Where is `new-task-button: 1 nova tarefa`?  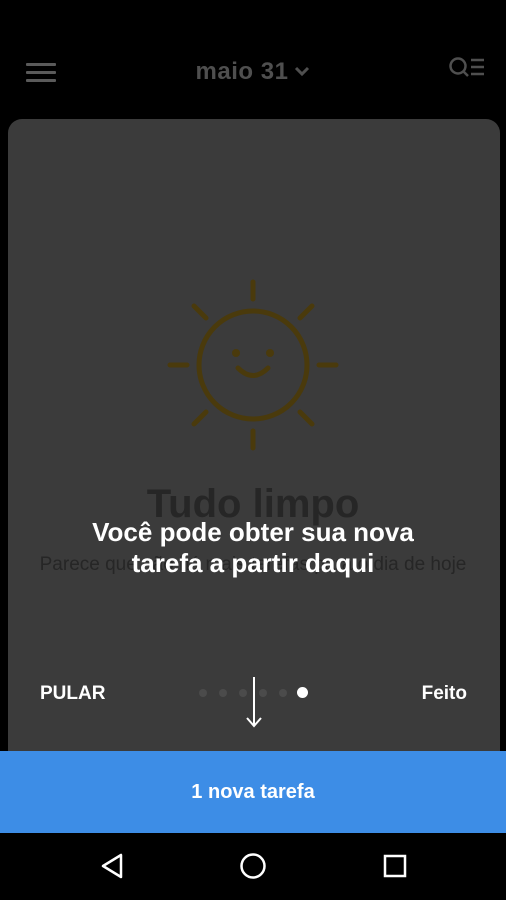 new-task-button: 1 nova tarefa is located at coordinates (253, 792).